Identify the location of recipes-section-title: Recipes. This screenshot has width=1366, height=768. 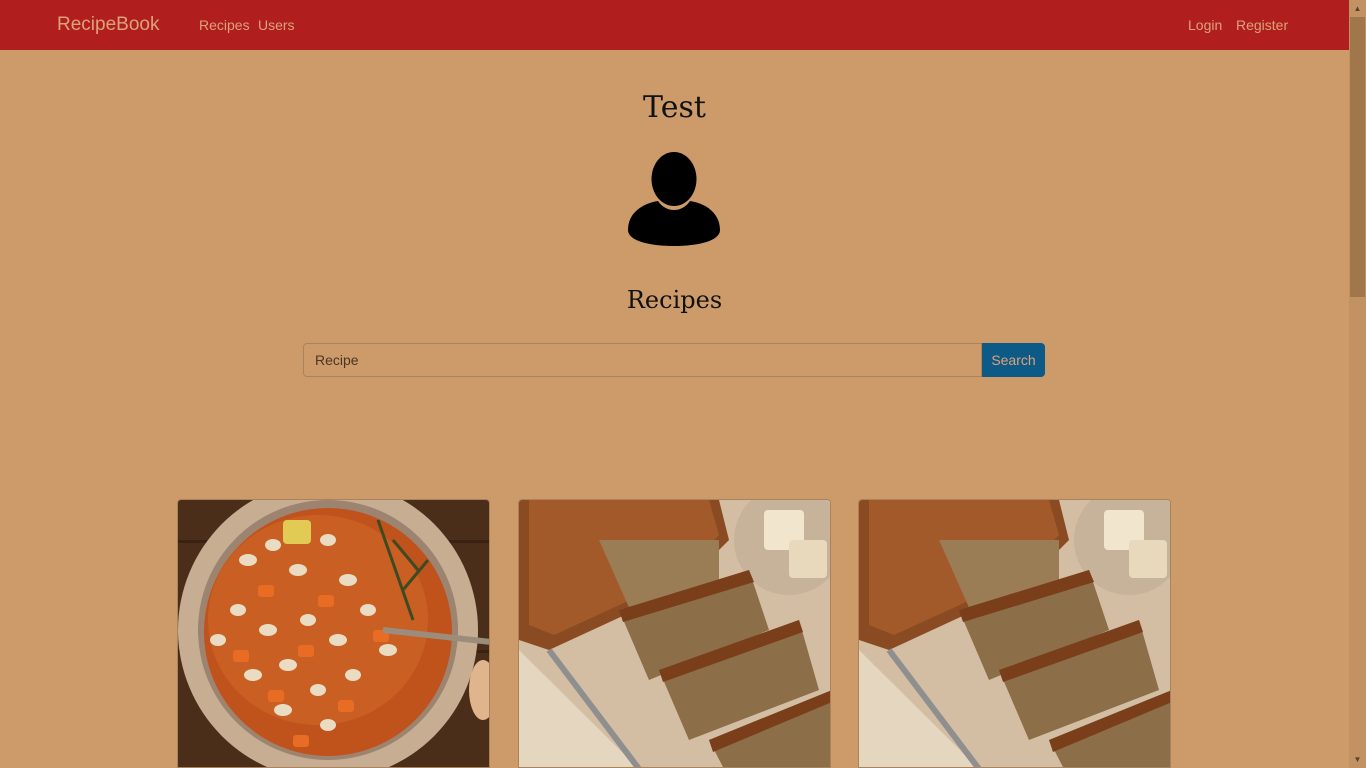
(674, 300).